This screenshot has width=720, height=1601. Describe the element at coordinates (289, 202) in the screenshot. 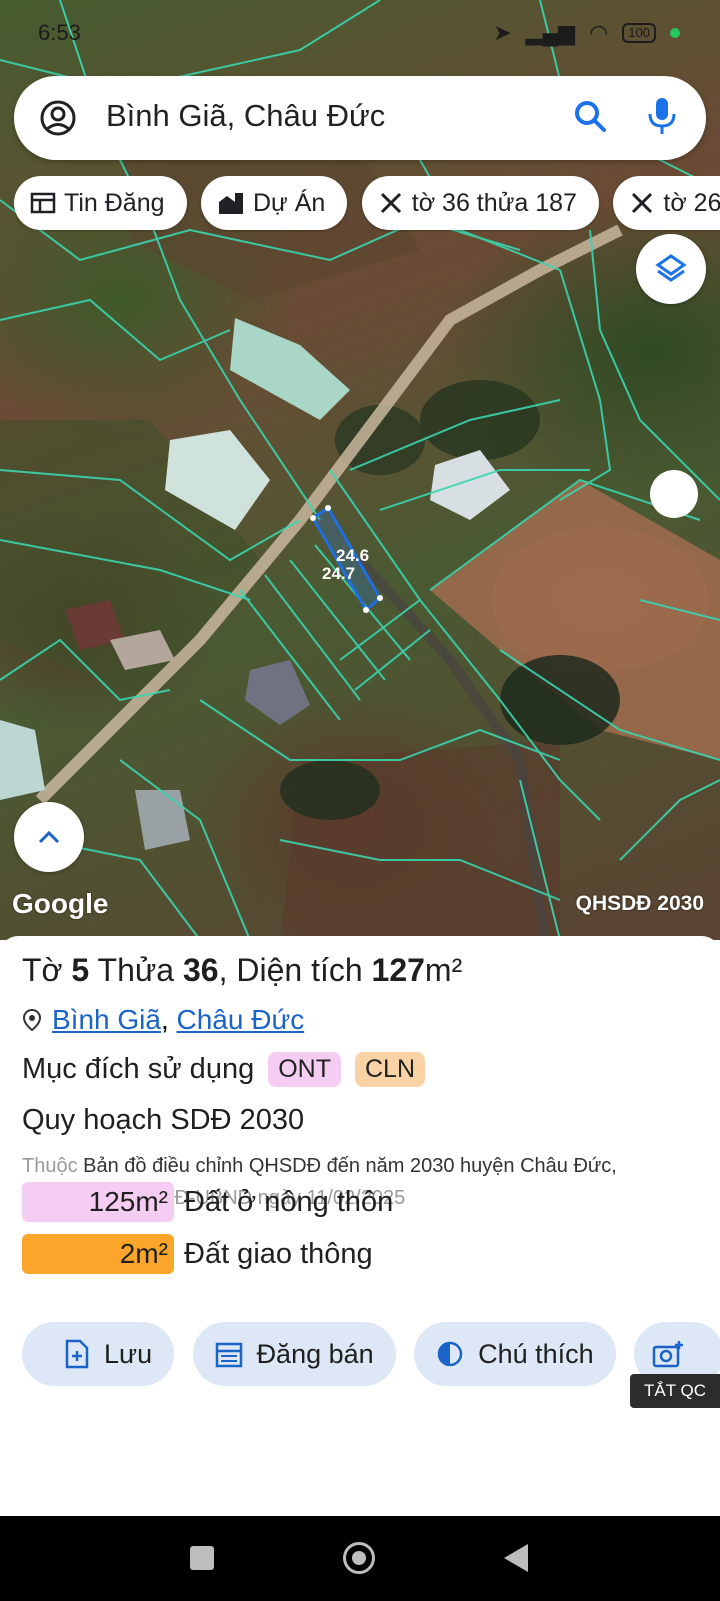

I see `chip-label: Dự Án` at that location.